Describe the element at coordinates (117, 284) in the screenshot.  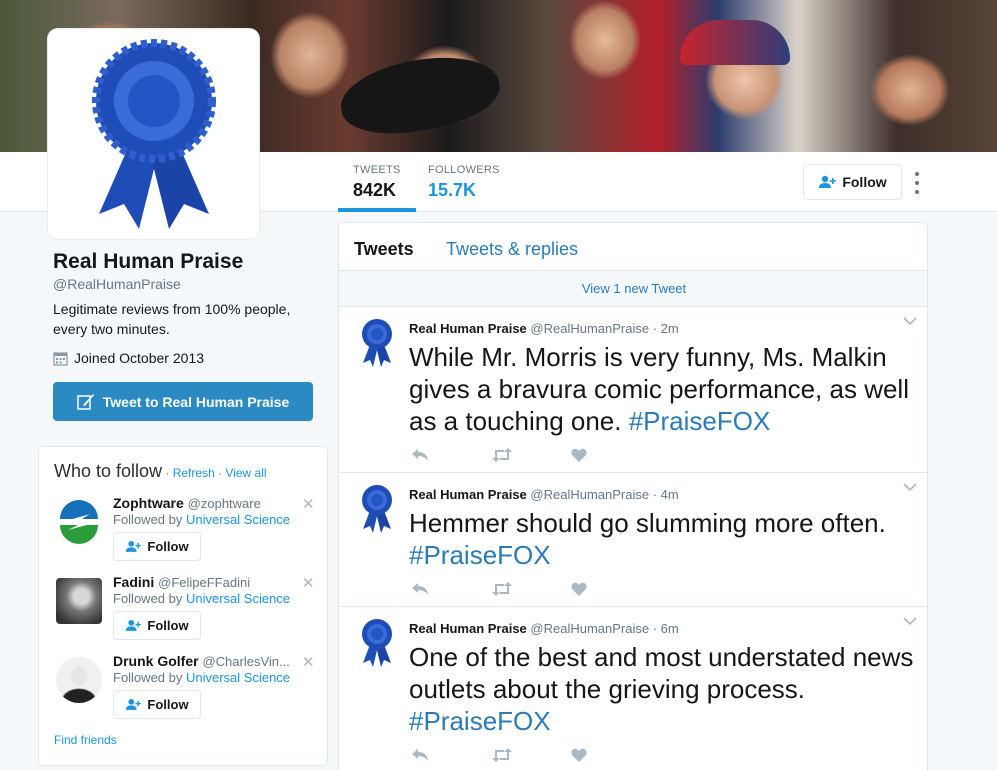
I see `profile-handle: @RealHumanPraise` at that location.